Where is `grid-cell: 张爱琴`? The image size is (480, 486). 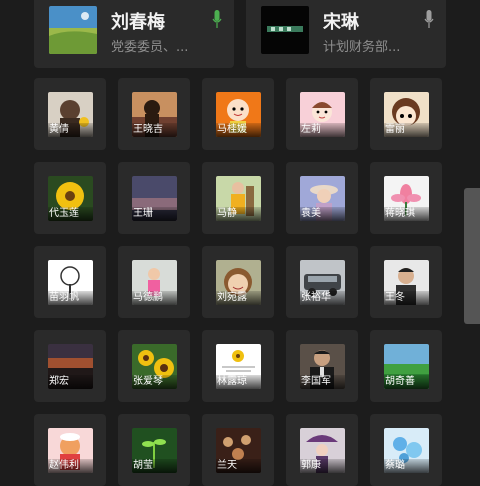
grid-cell: 张爱琴 is located at coordinates (154, 366).